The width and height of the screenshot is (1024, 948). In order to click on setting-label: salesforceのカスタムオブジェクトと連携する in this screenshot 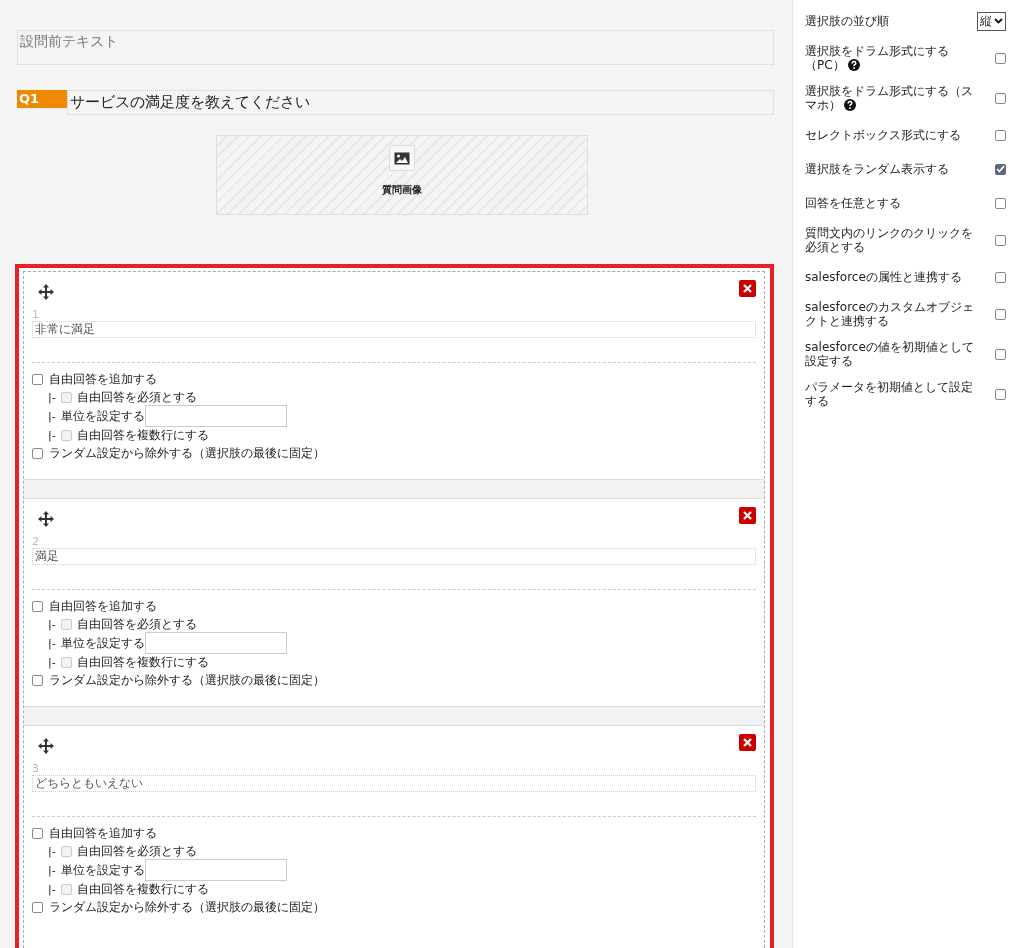, I will do `click(890, 314)`.